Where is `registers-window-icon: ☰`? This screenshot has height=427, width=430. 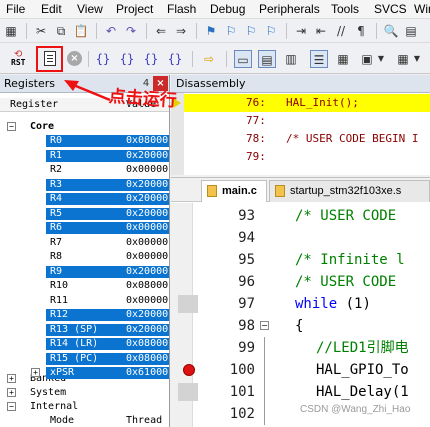 registers-window-icon: ☰ is located at coordinates (319, 59).